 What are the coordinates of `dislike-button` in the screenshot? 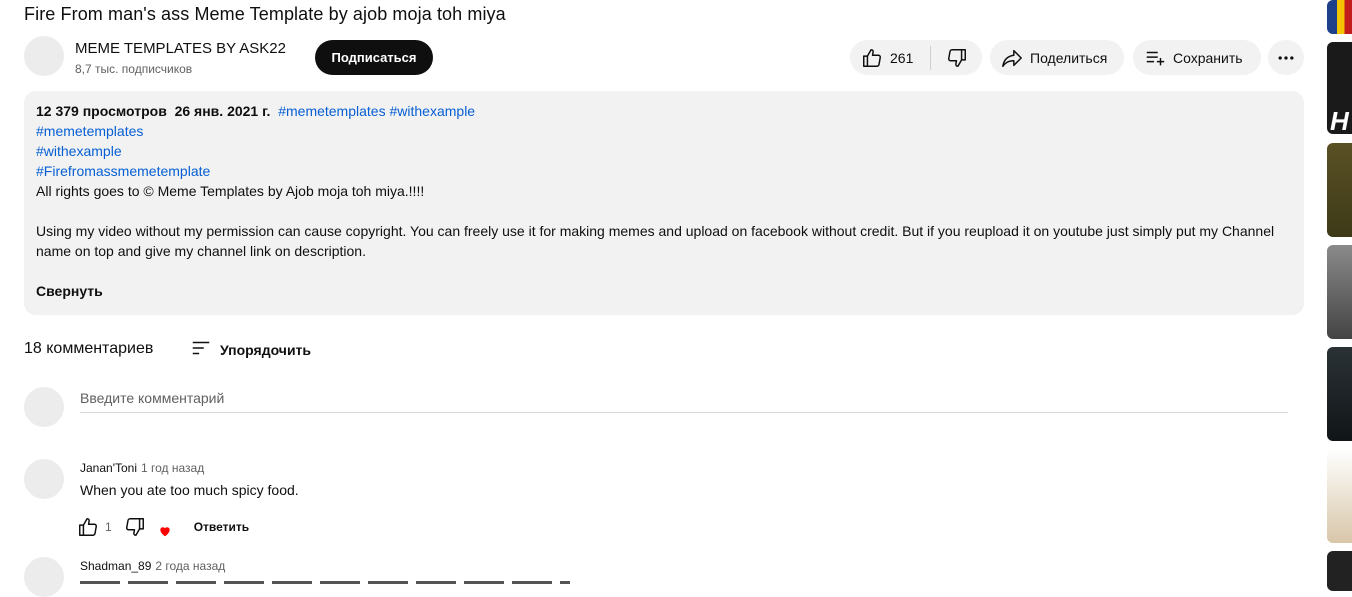 It's located at (956, 57).